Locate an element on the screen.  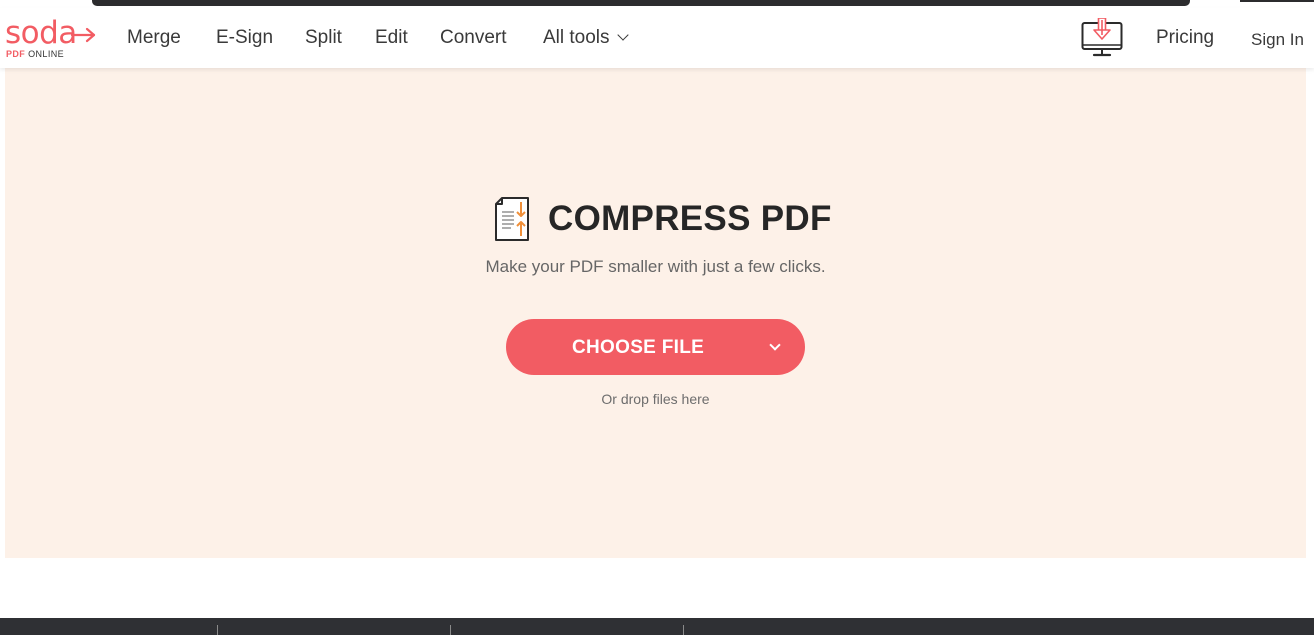
title-row: COMPRESS PDF is located at coordinates (655, 219).